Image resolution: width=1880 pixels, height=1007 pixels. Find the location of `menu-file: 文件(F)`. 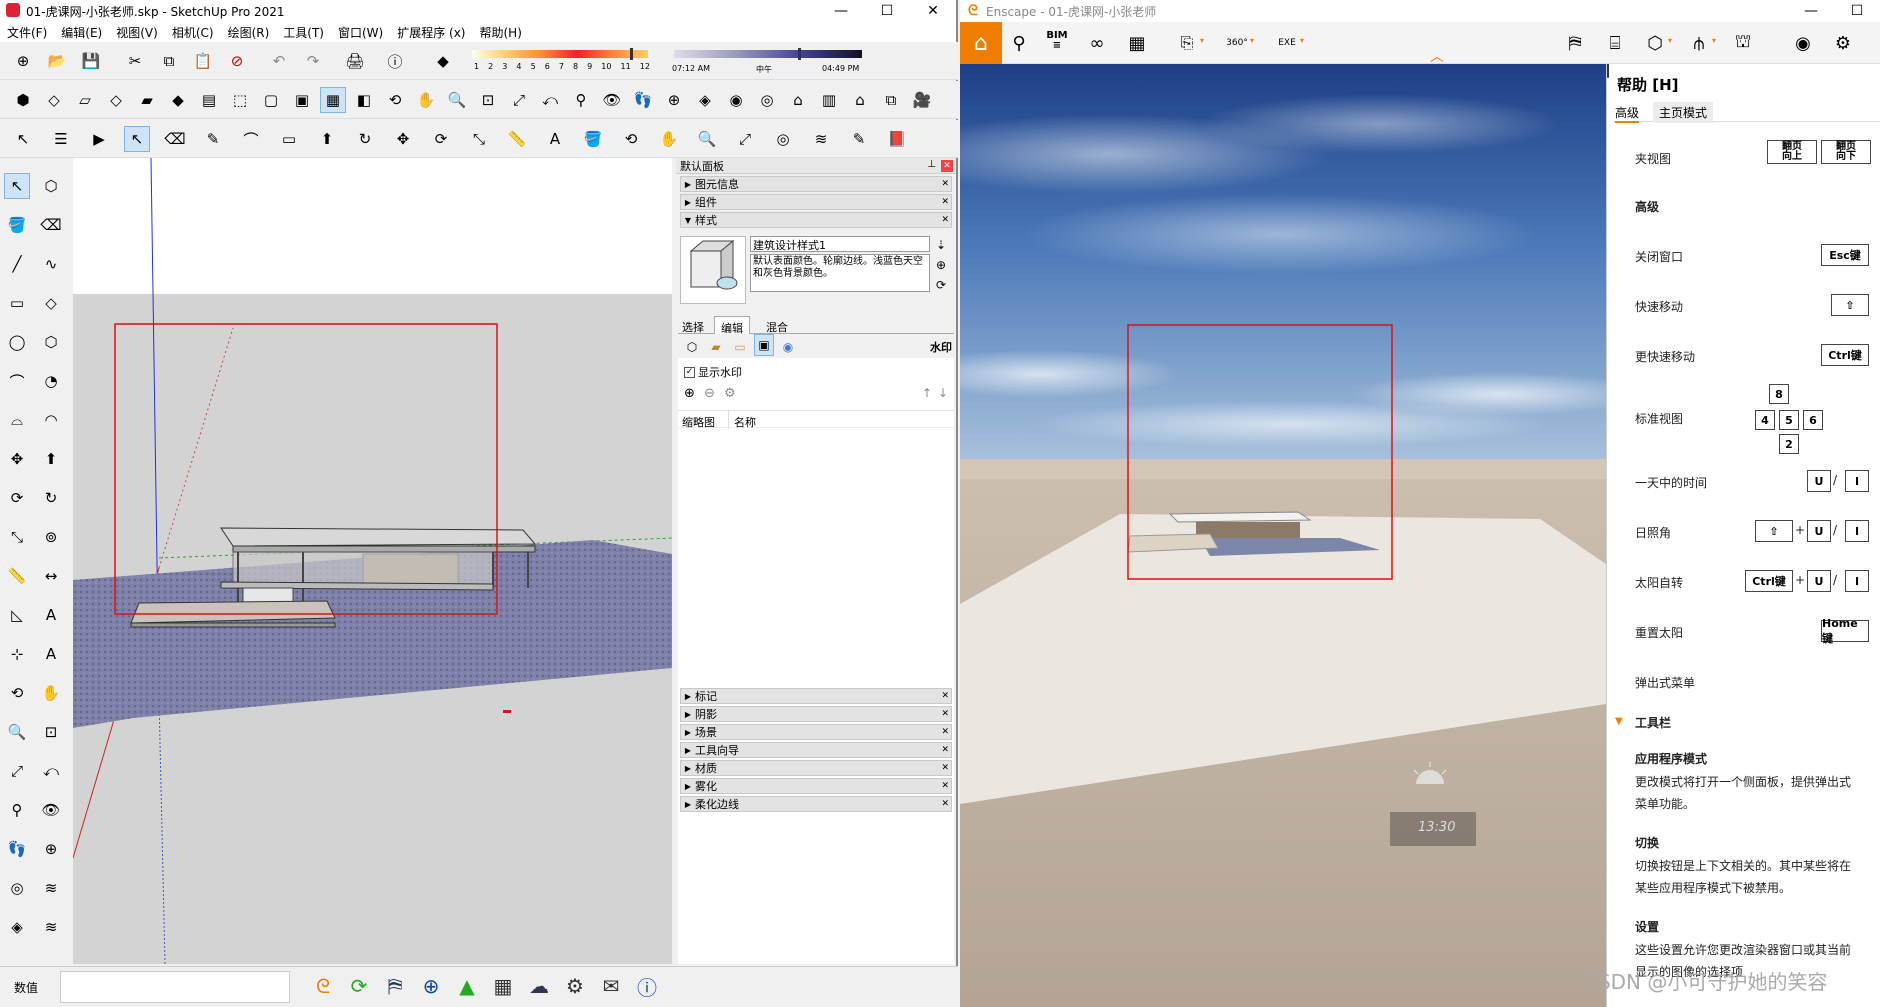

menu-file: 文件(F) is located at coordinates (27, 32).